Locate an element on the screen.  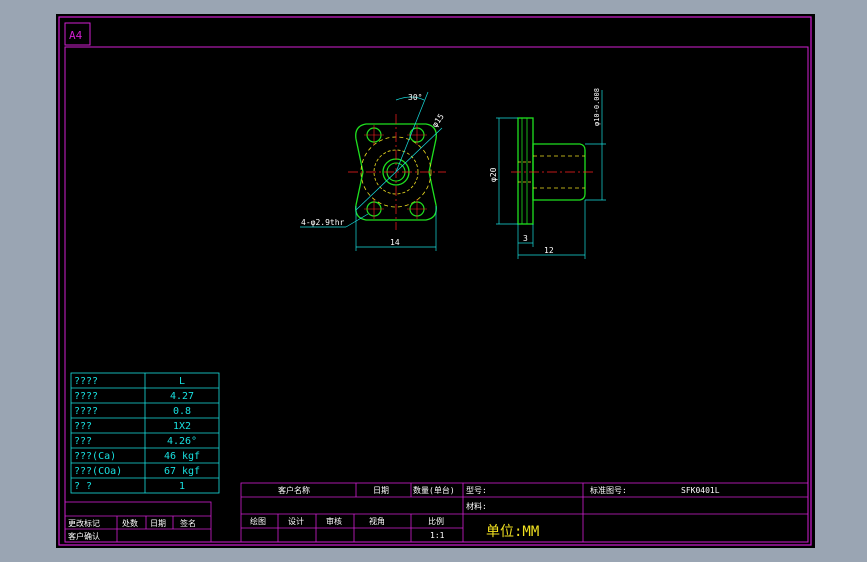
flange-dia-dim: φ20 is located at coordinates (493, 174).